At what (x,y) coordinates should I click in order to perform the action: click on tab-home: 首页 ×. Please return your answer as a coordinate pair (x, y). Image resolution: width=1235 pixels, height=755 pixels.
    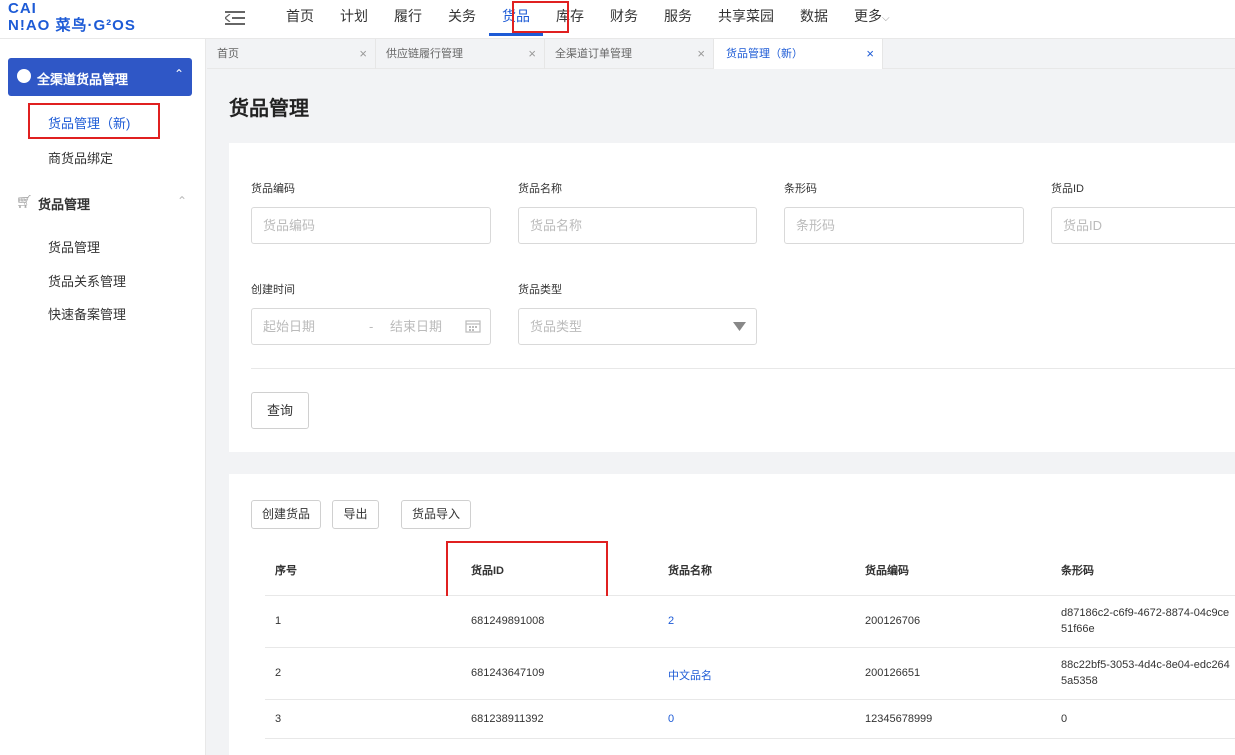
    Looking at the image, I should click on (291, 54).